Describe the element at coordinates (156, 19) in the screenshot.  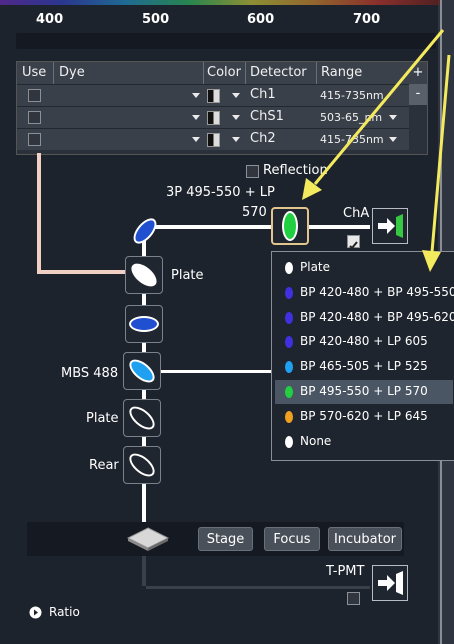
I see `scale-tick-500: 500` at that location.